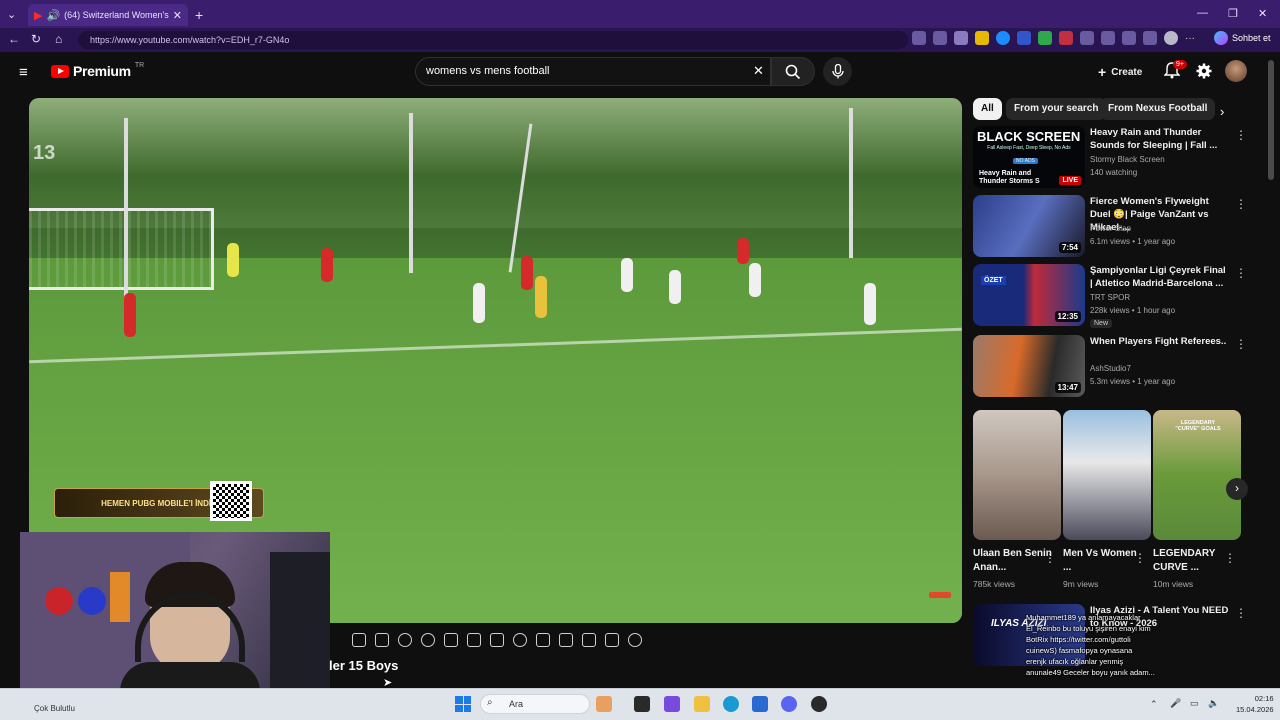  Describe the element at coordinates (1194, 703) in the screenshot. I see `display-tray-icon: ▭` at that location.